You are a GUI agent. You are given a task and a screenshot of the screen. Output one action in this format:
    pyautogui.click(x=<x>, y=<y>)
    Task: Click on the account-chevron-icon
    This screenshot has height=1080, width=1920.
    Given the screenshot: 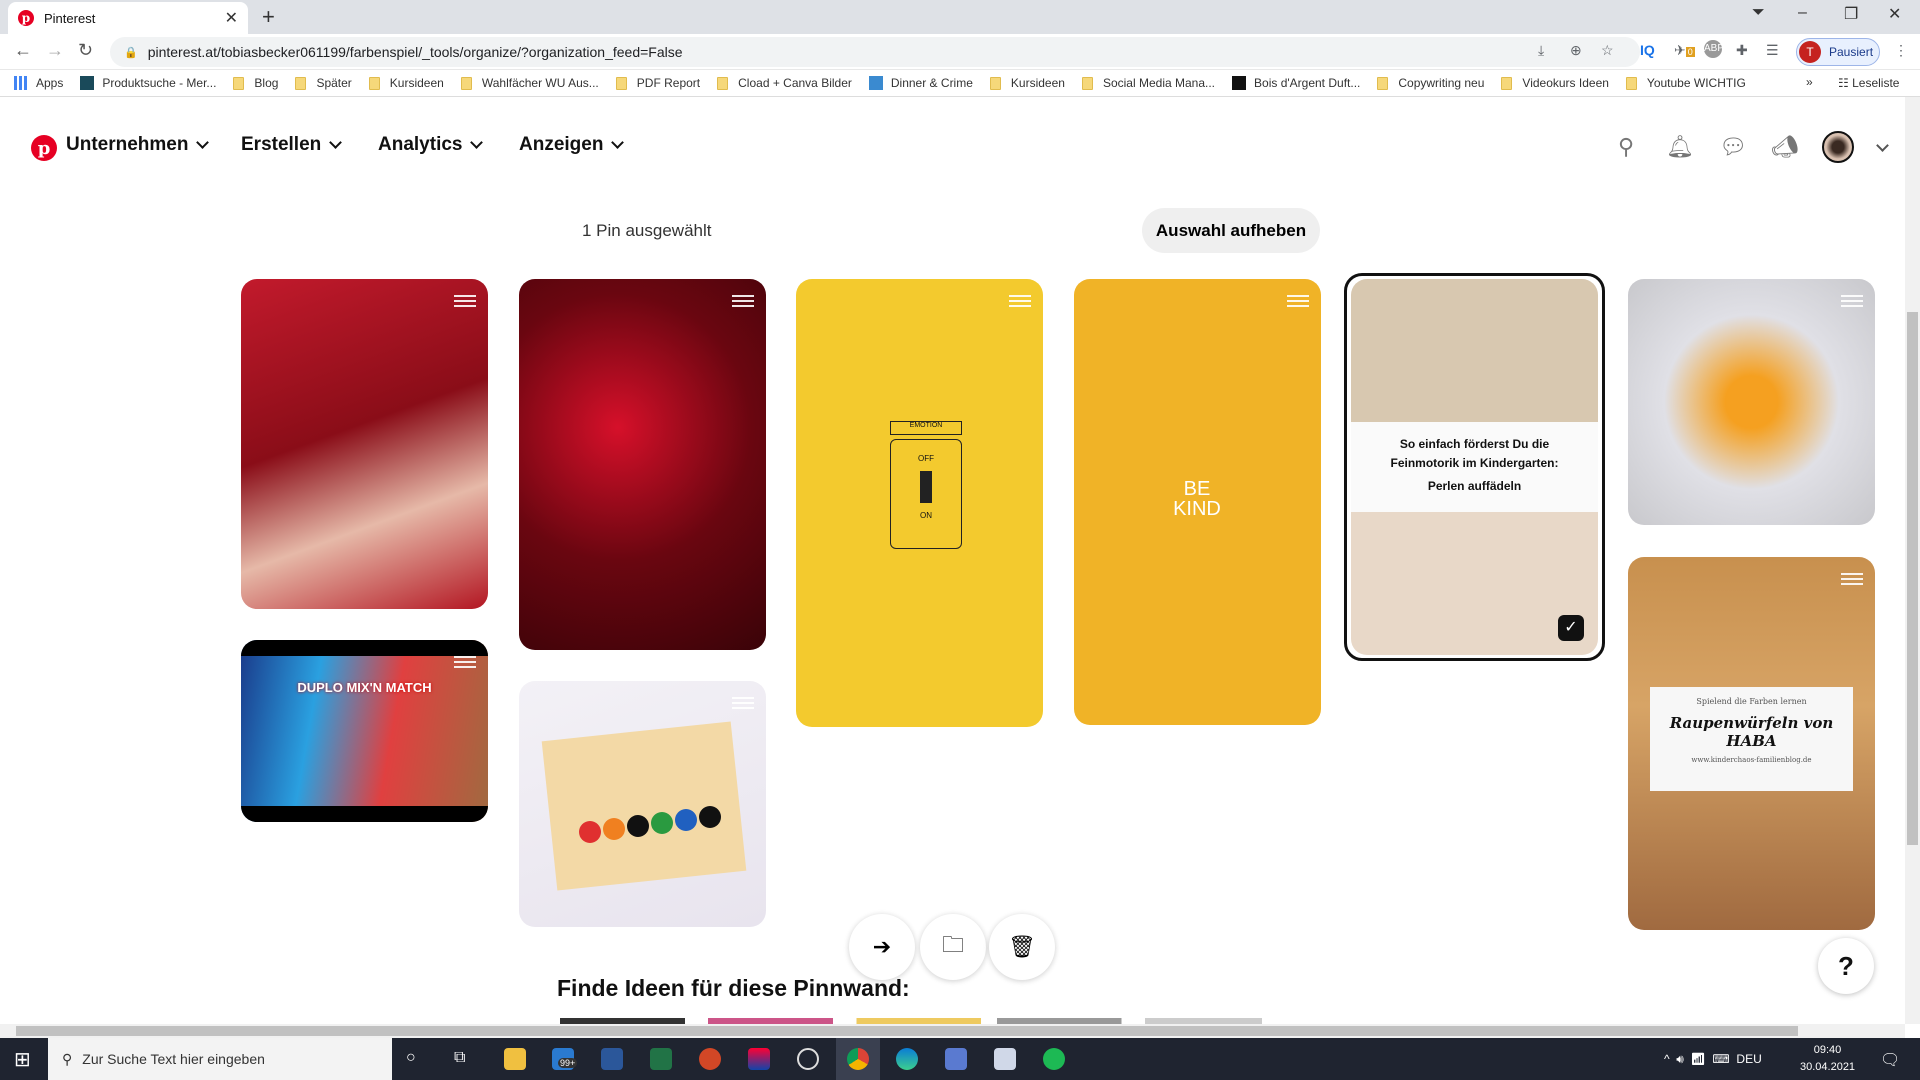 What is the action you would take?
    pyautogui.click(x=1878, y=146)
    